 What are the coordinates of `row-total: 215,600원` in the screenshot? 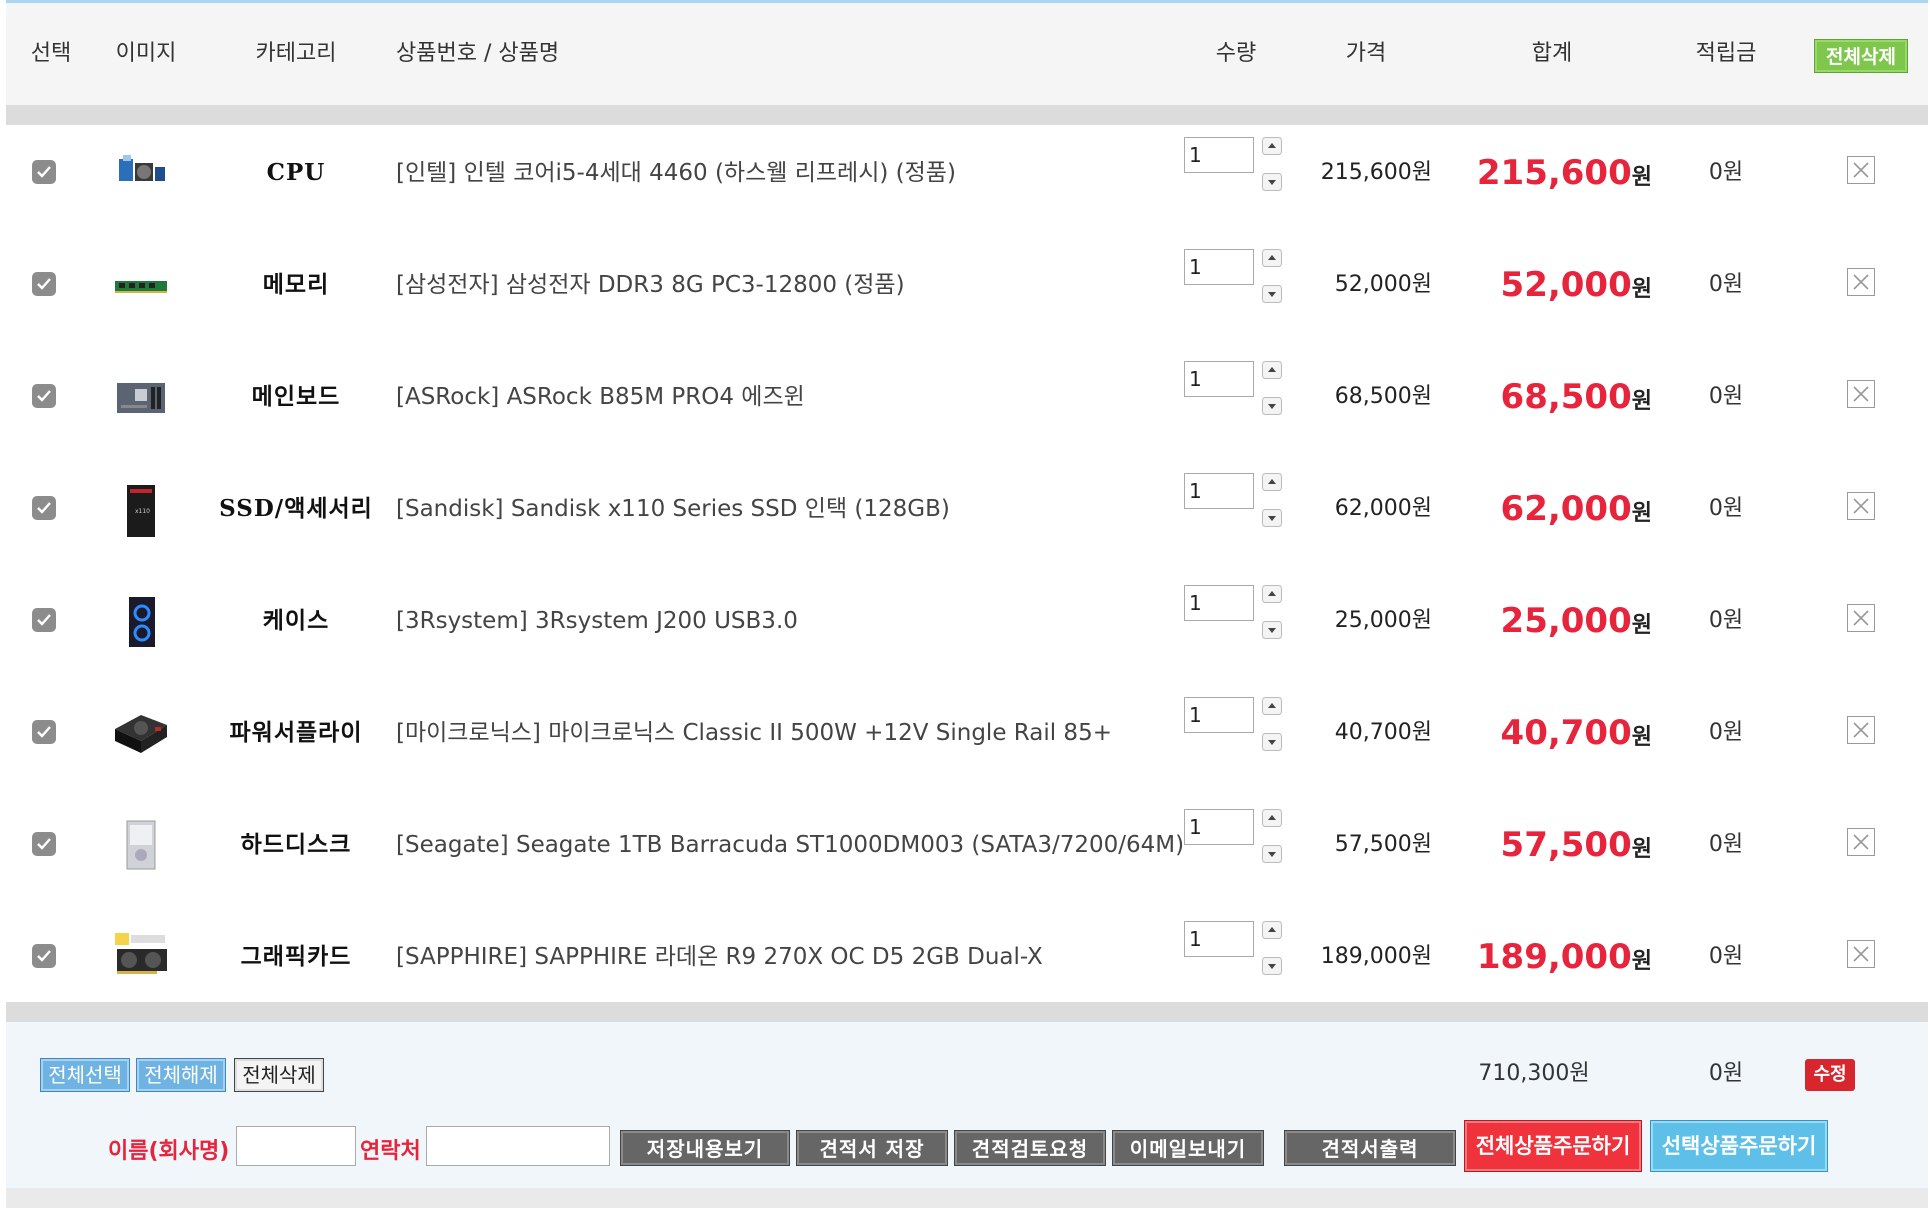 It's located at (1549, 173).